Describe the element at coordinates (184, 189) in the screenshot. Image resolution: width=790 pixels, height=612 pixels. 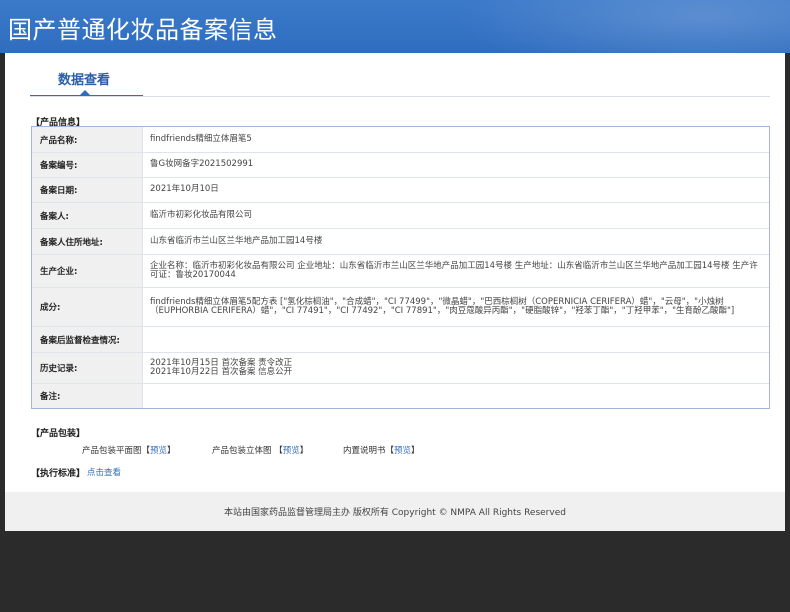
I see `row-value: 2021年10月10日` at that location.